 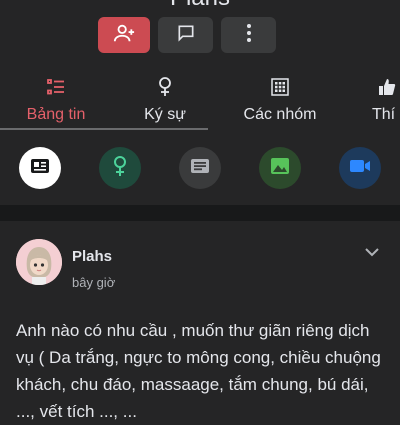 What do you see at coordinates (165, 114) in the screenshot?
I see `tab-label: Ký sự` at bounding box center [165, 114].